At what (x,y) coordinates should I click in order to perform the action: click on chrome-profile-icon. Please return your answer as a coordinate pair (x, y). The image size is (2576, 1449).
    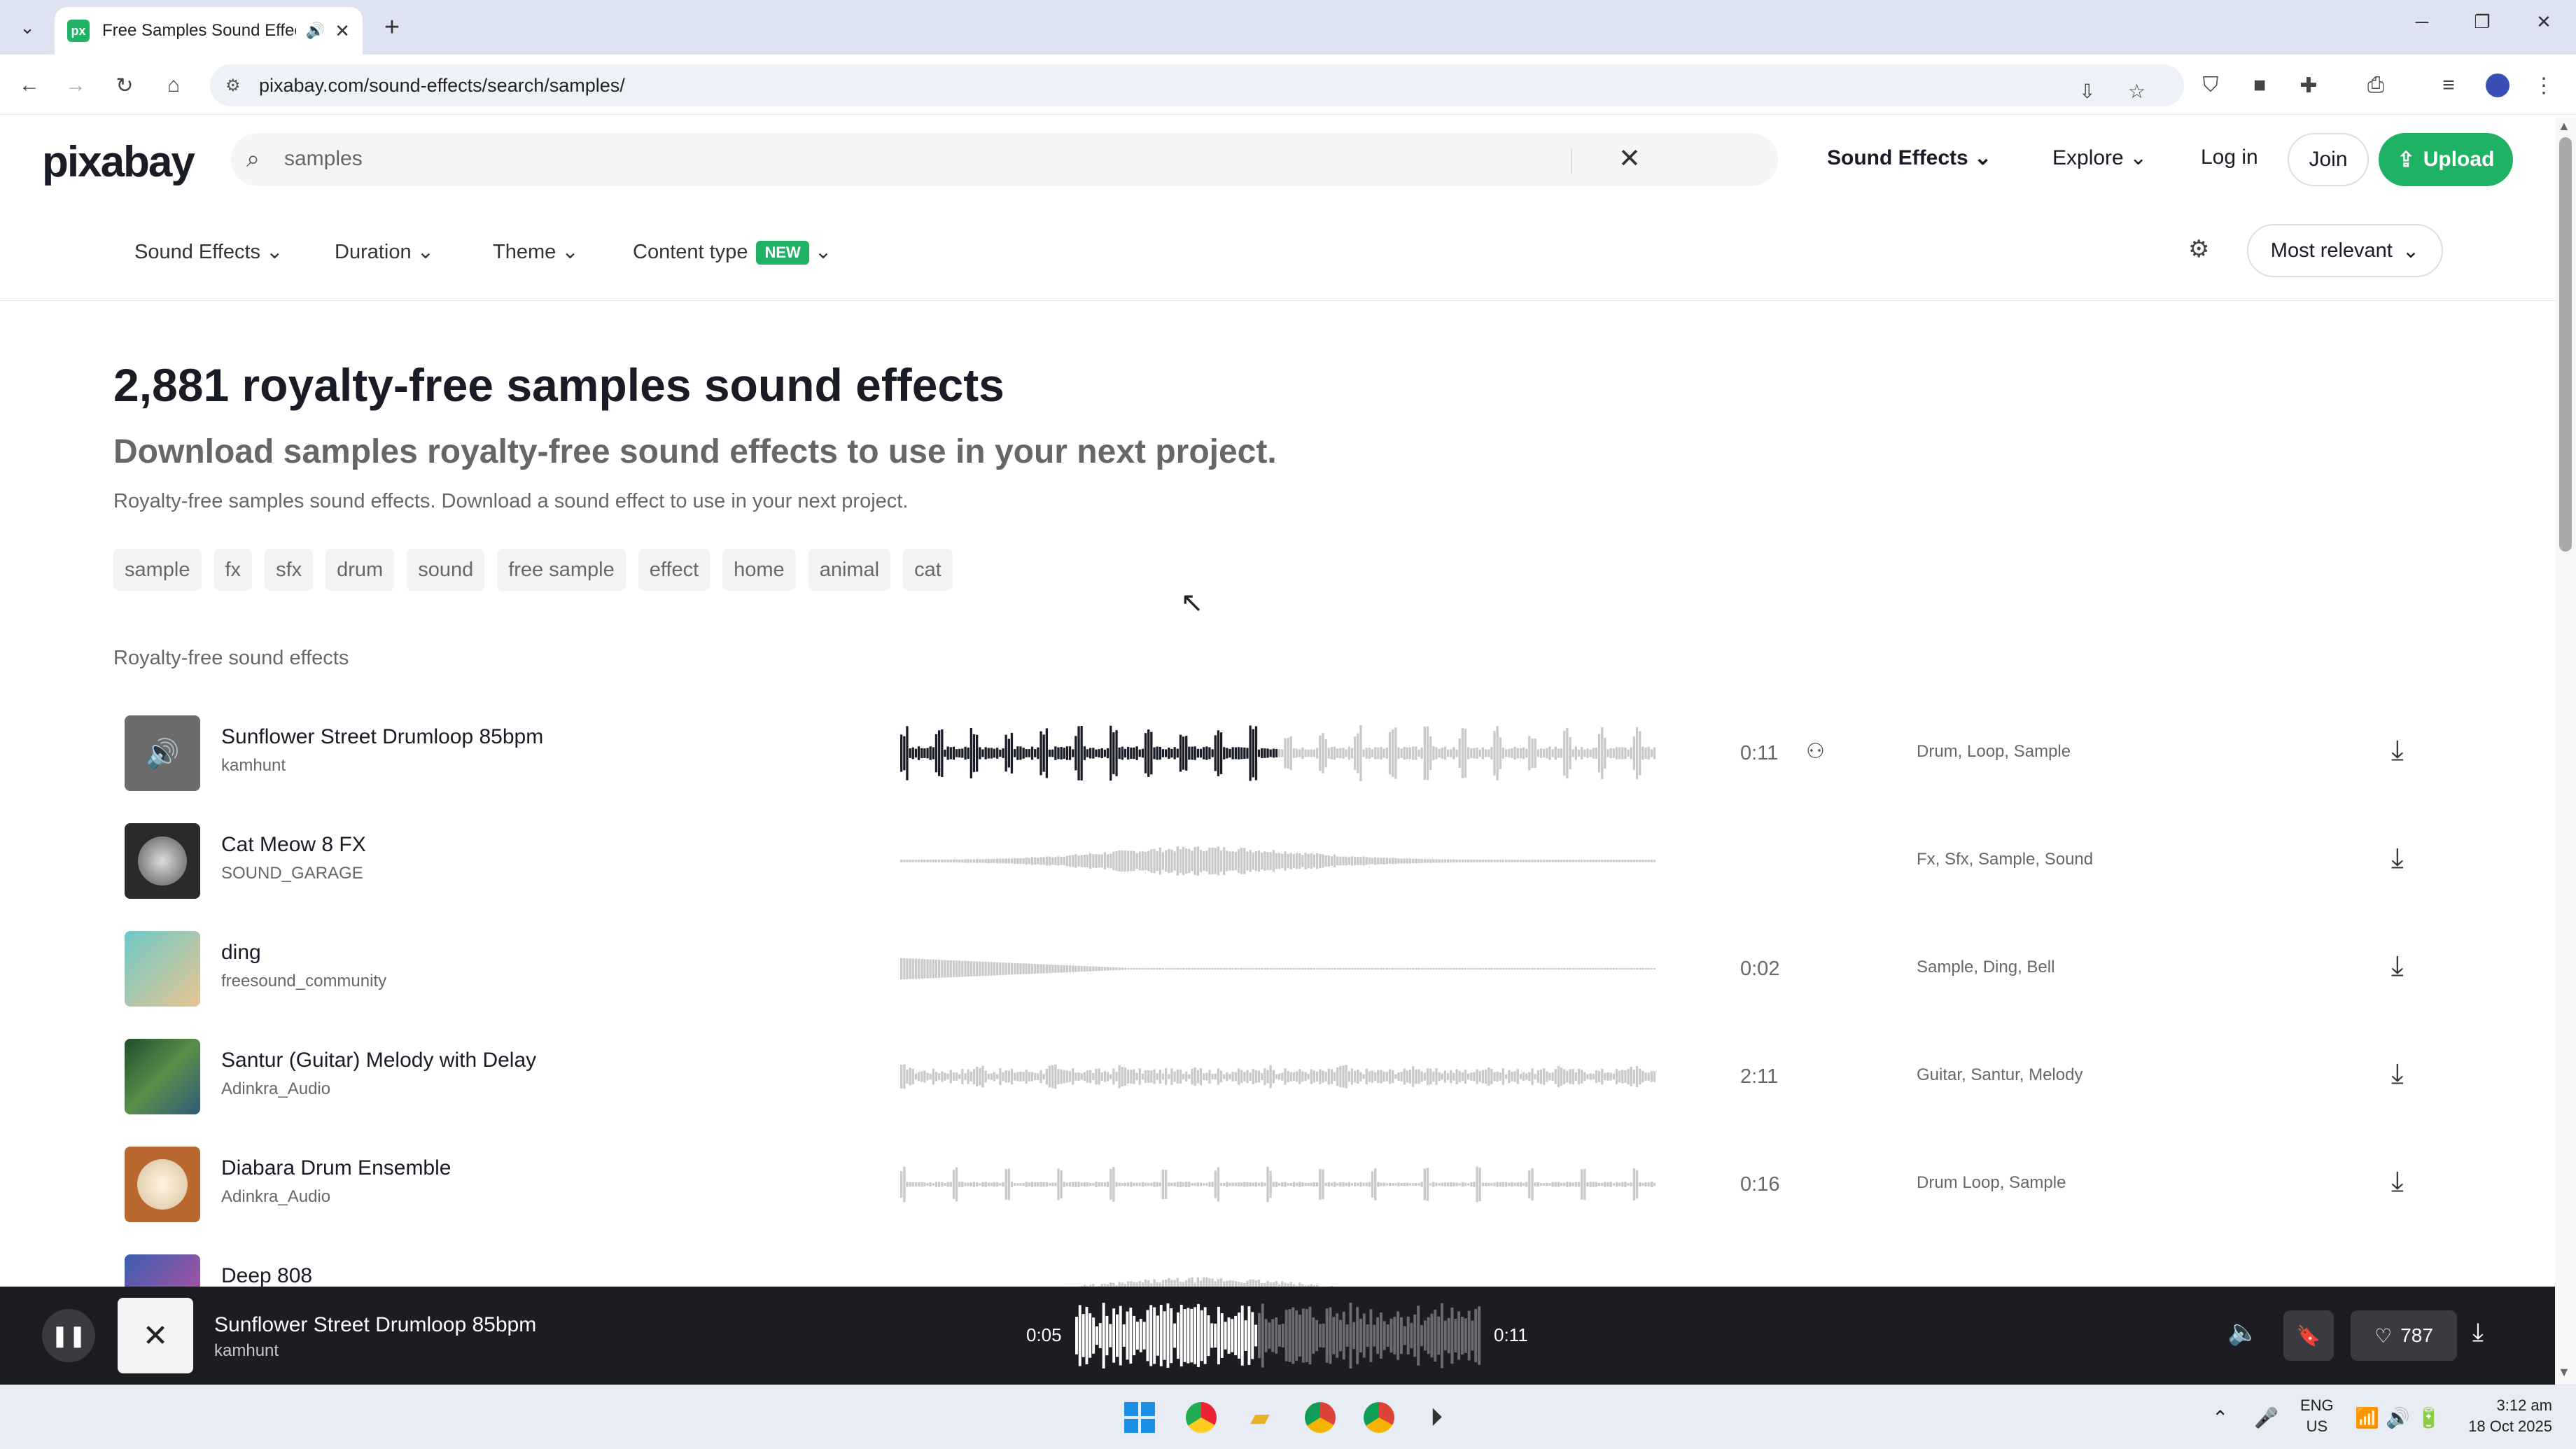
    Looking at the image, I should click on (1379, 1417).